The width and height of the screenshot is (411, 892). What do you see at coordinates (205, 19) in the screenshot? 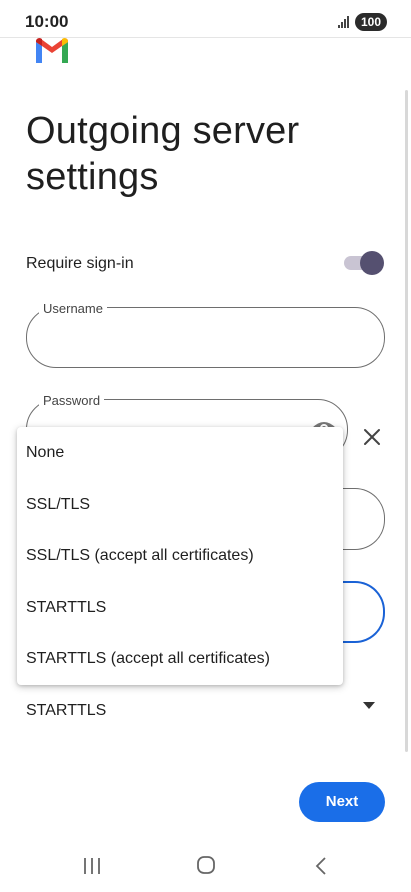
I see `status-bar: 10:00 100` at bounding box center [205, 19].